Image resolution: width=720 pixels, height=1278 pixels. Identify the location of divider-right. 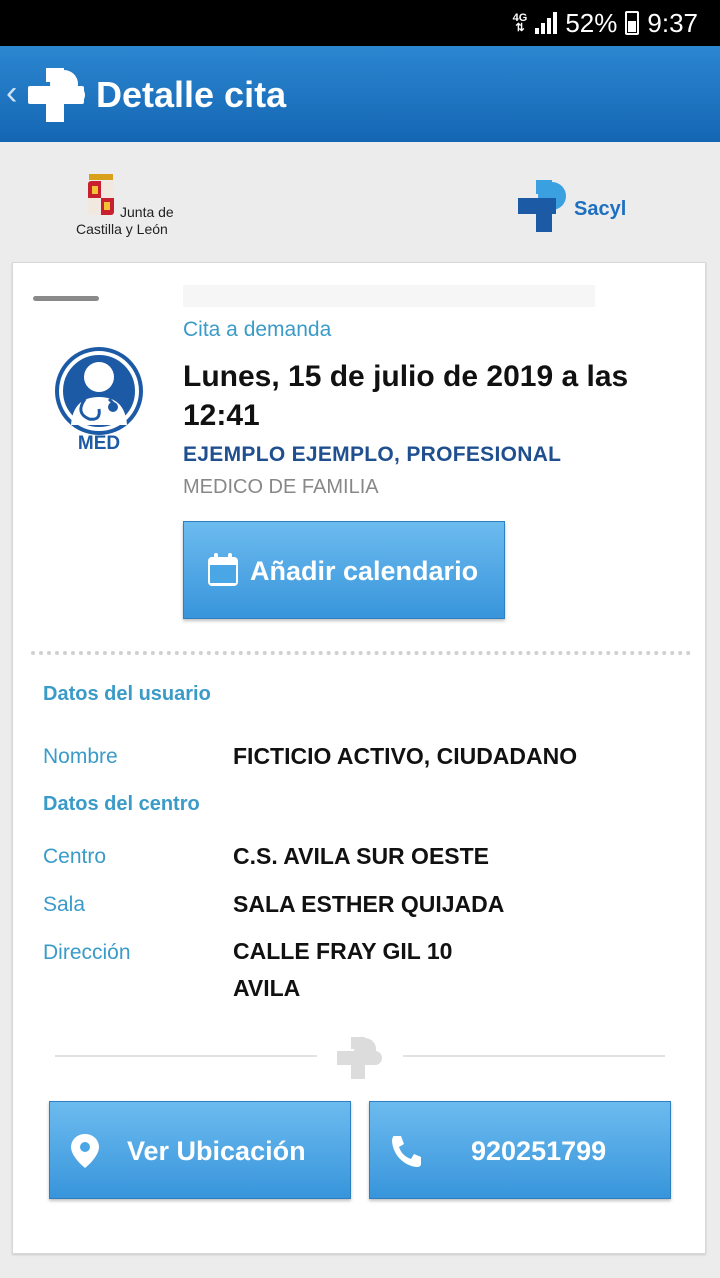
(534, 1056).